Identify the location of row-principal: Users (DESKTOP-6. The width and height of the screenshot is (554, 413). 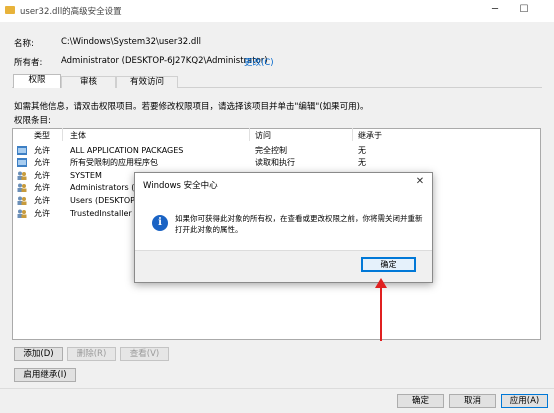
(106, 200).